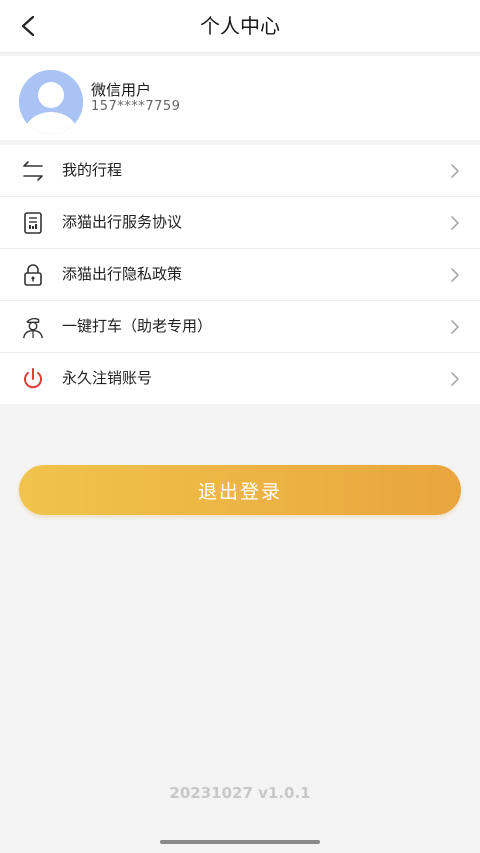 This screenshot has height=853, width=480. Describe the element at coordinates (33, 379) in the screenshot. I see `power-icon` at that location.